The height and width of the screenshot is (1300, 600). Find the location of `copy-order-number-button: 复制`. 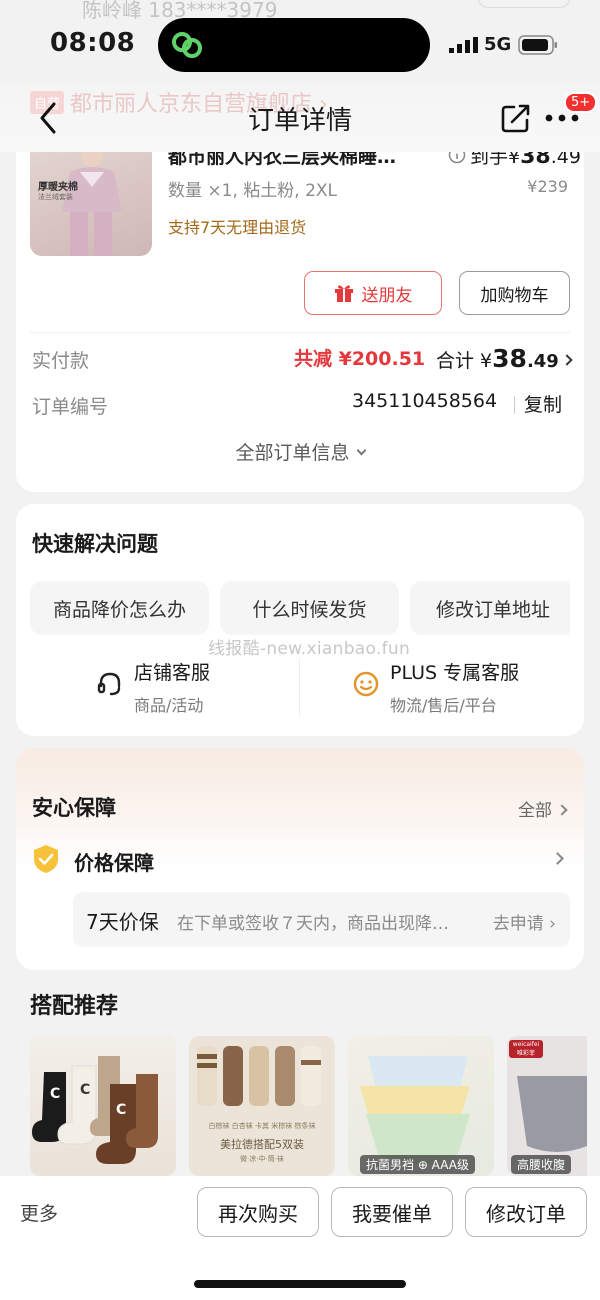

copy-order-number-button: 复制 is located at coordinates (543, 403).